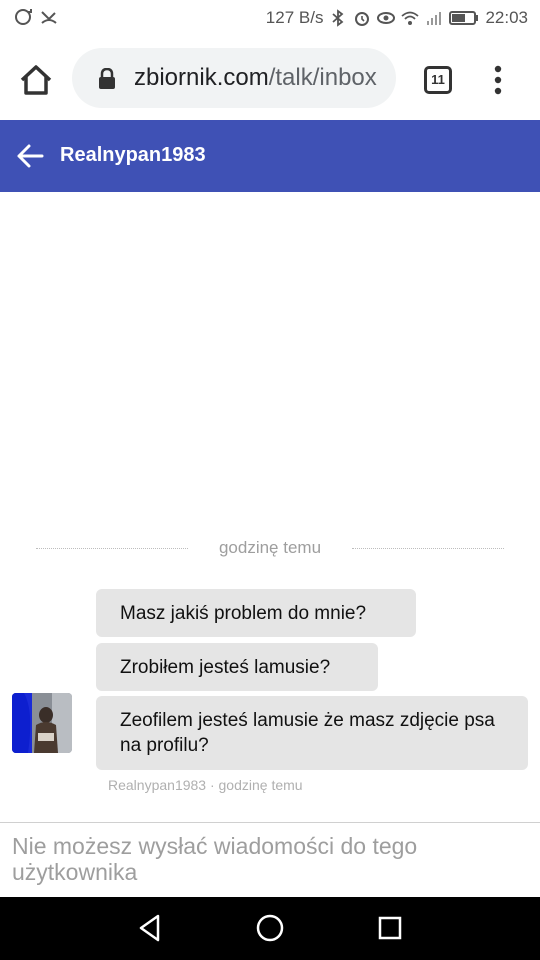 The image size is (540, 960). What do you see at coordinates (36, 80) in the screenshot?
I see `home-icon` at bounding box center [36, 80].